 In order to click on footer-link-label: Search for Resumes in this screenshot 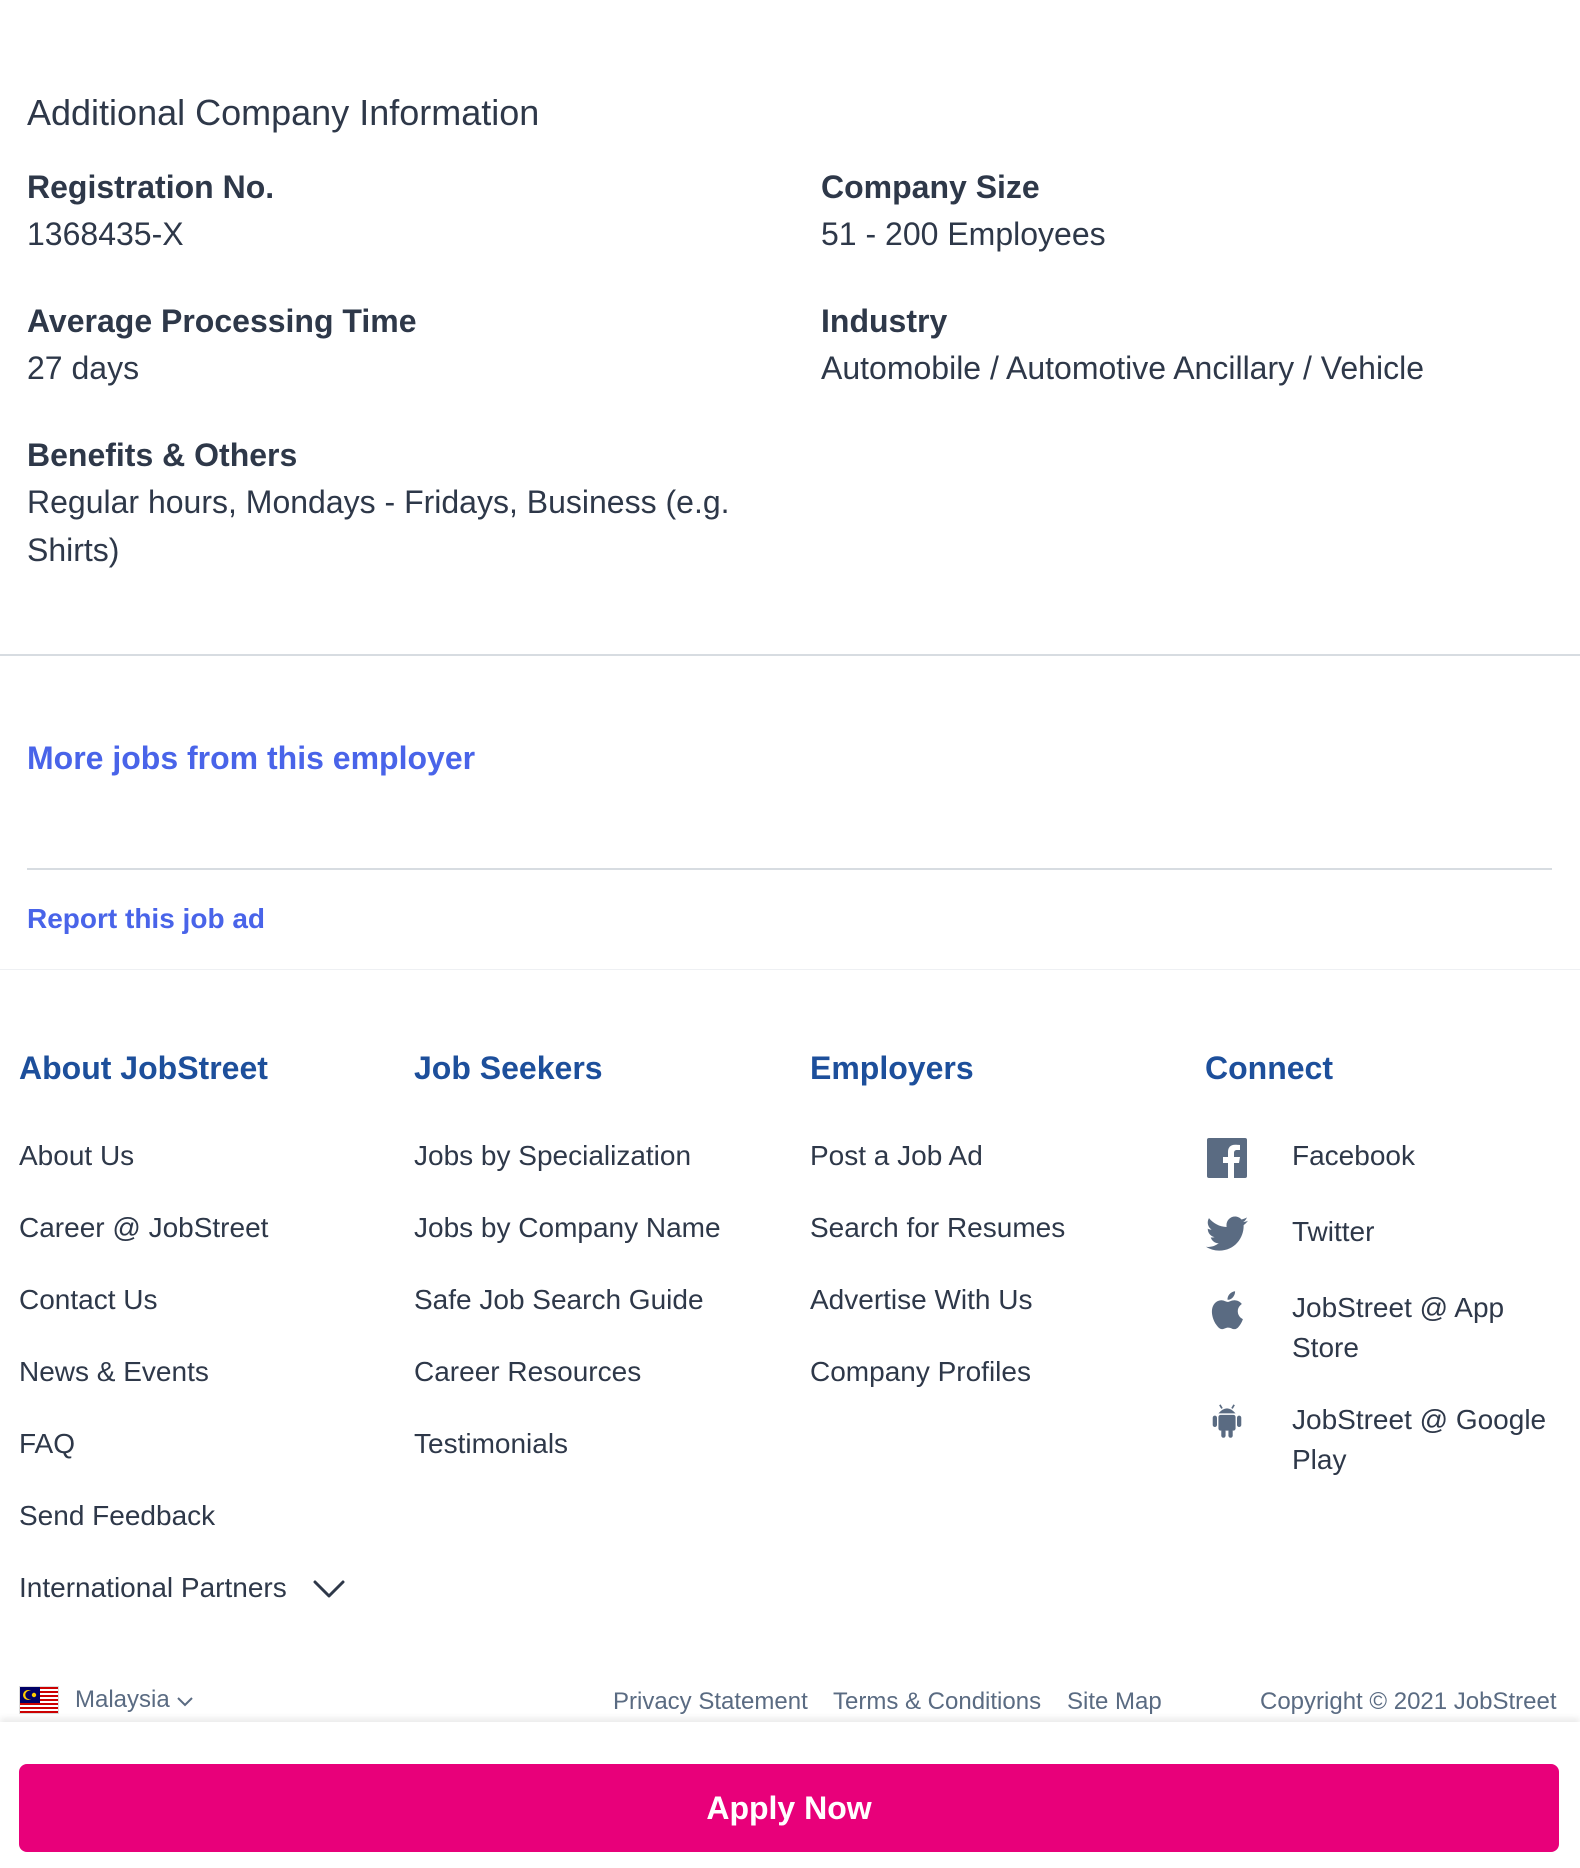, I will do `click(938, 1227)`.